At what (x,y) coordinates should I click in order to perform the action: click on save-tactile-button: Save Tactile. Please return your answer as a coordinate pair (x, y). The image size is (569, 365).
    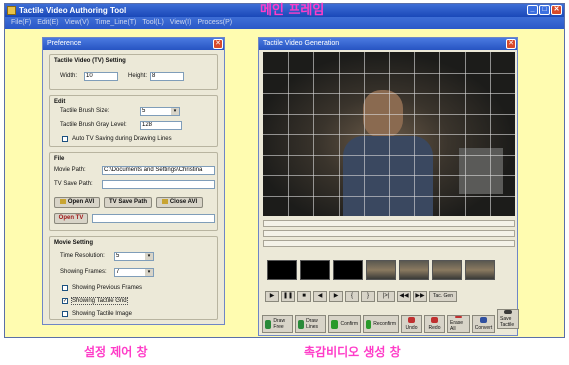
    Looking at the image, I should click on (508, 319).